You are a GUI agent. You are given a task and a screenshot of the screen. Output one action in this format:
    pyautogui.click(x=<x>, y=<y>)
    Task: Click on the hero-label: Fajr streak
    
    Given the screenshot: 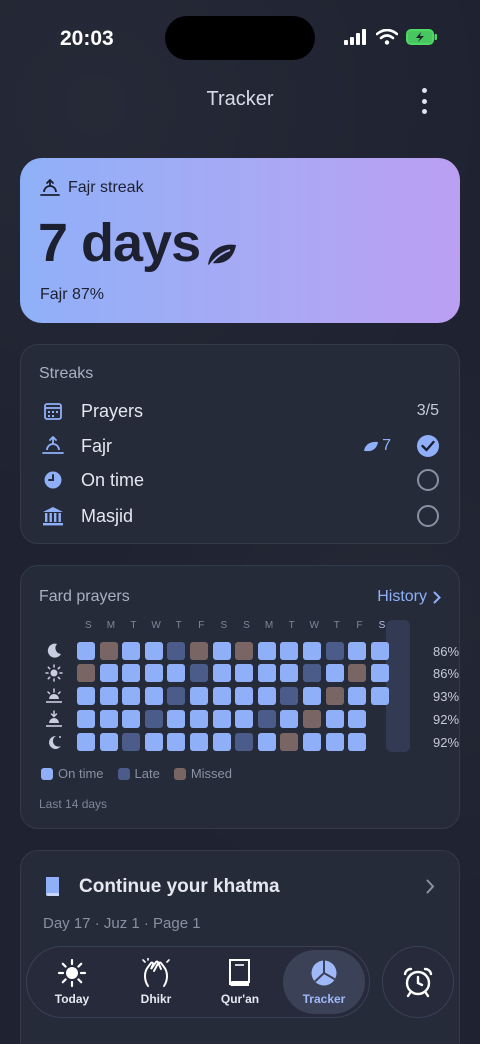 What is the action you would take?
    pyautogui.click(x=106, y=187)
    